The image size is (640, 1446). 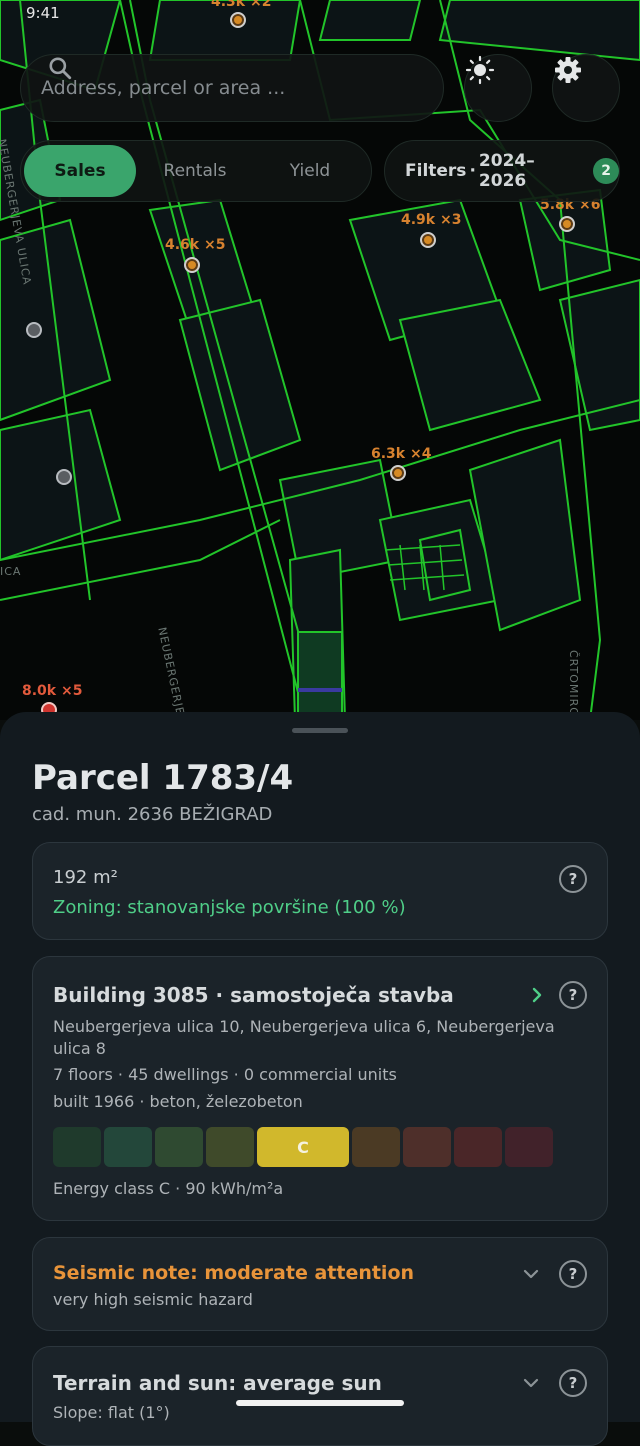 I want to click on home-indicator, so click(x=320, y=1403).